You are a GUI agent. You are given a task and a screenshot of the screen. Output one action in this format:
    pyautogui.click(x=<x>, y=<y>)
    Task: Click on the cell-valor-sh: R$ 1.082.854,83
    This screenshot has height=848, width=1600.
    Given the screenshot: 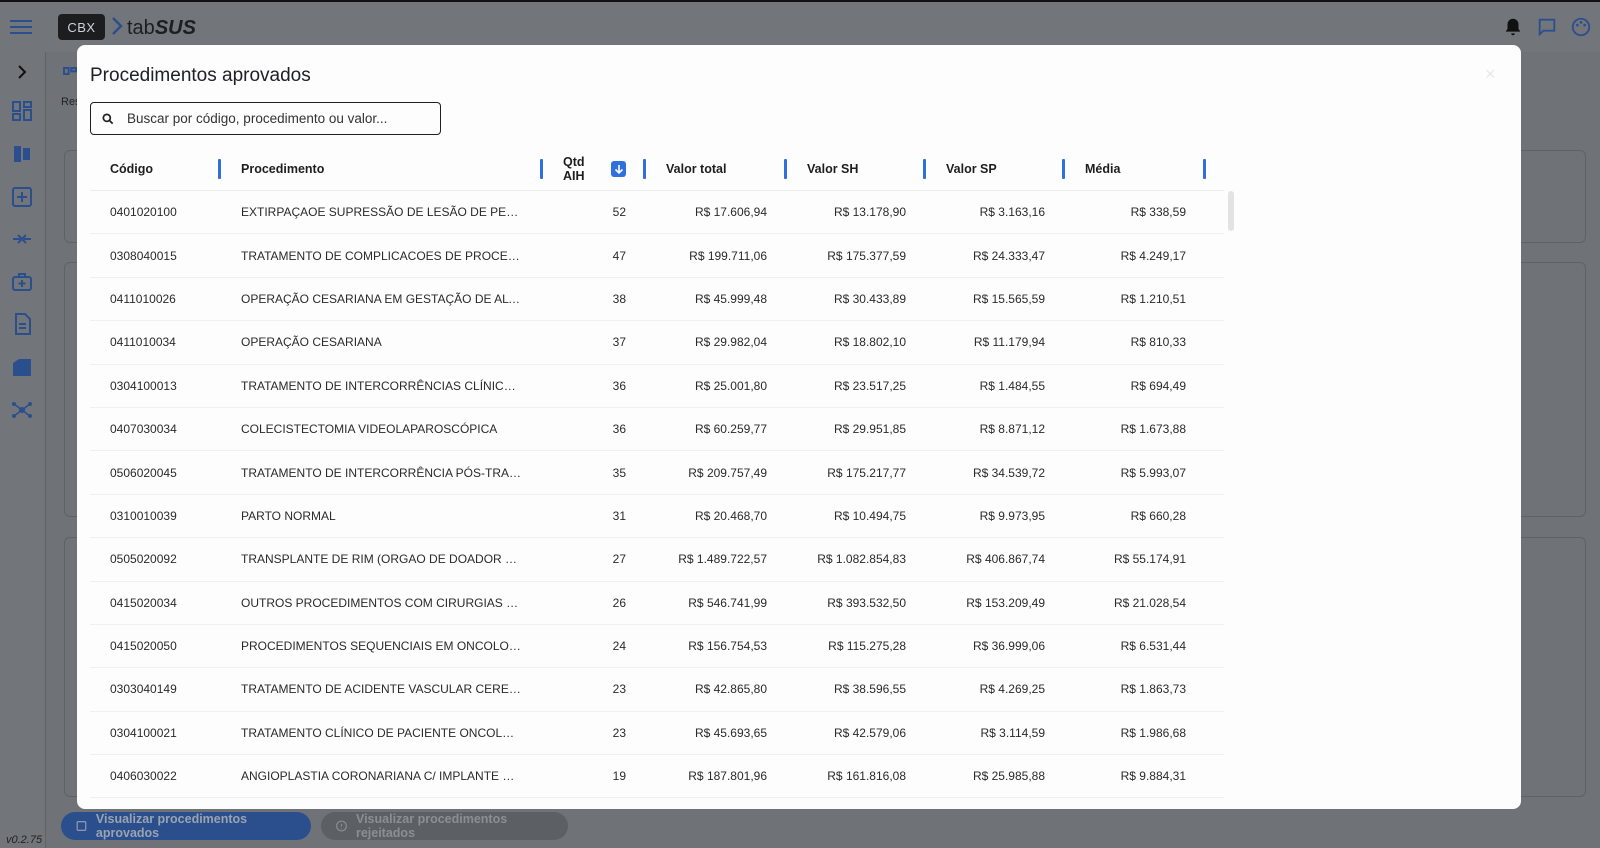 What is the action you would take?
    pyautogui.click(x=861, y=559)
    